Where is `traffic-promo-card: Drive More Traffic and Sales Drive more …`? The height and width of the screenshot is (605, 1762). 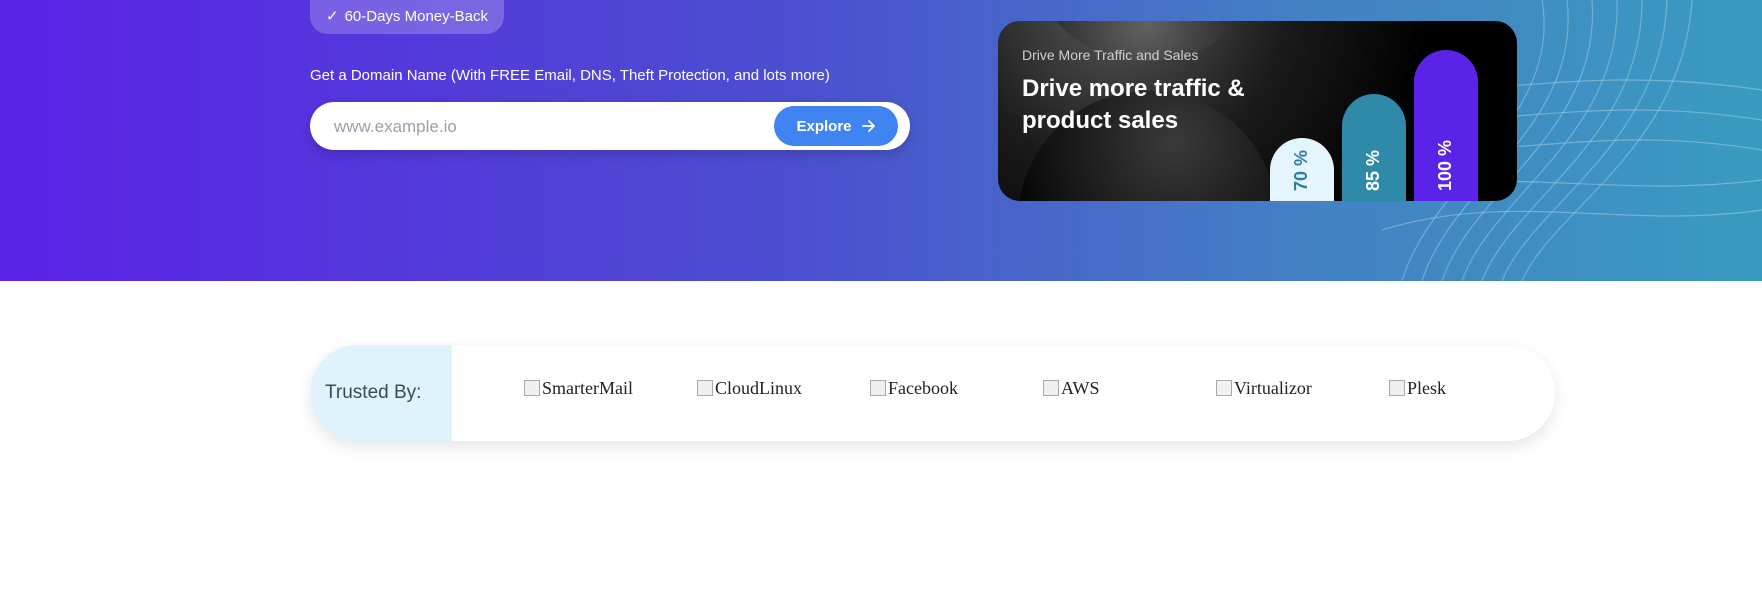
traffic-promo-card: Drive More Traffic and Sales Drive more … is located at coordinates (1257, 111).